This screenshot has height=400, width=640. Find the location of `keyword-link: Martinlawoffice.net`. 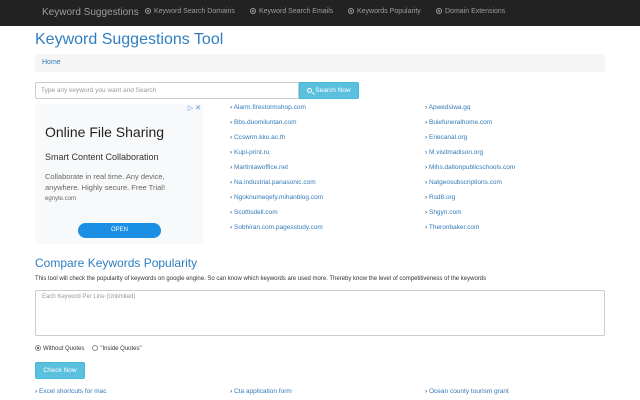

keyword-link: Martinlawoffice.net is located at coordinates (276, 171).